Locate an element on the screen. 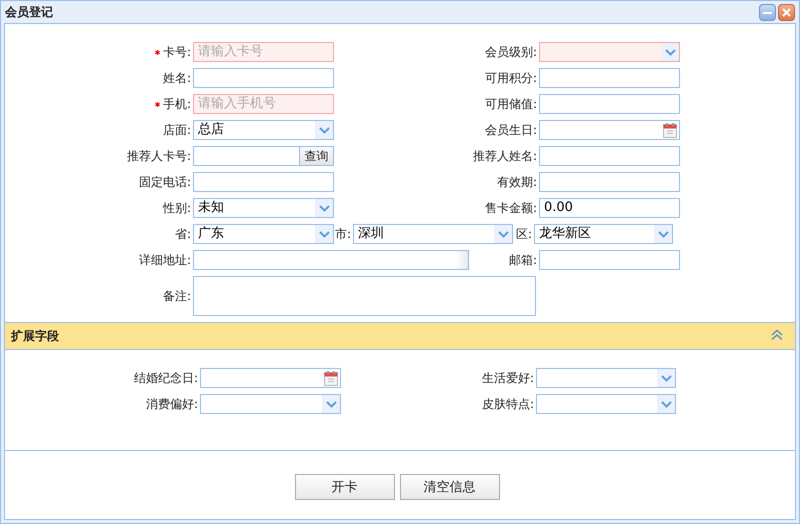 This screenshot has height=524, width=800. card-number-field: 查询 is located at coordinates (263, 156).